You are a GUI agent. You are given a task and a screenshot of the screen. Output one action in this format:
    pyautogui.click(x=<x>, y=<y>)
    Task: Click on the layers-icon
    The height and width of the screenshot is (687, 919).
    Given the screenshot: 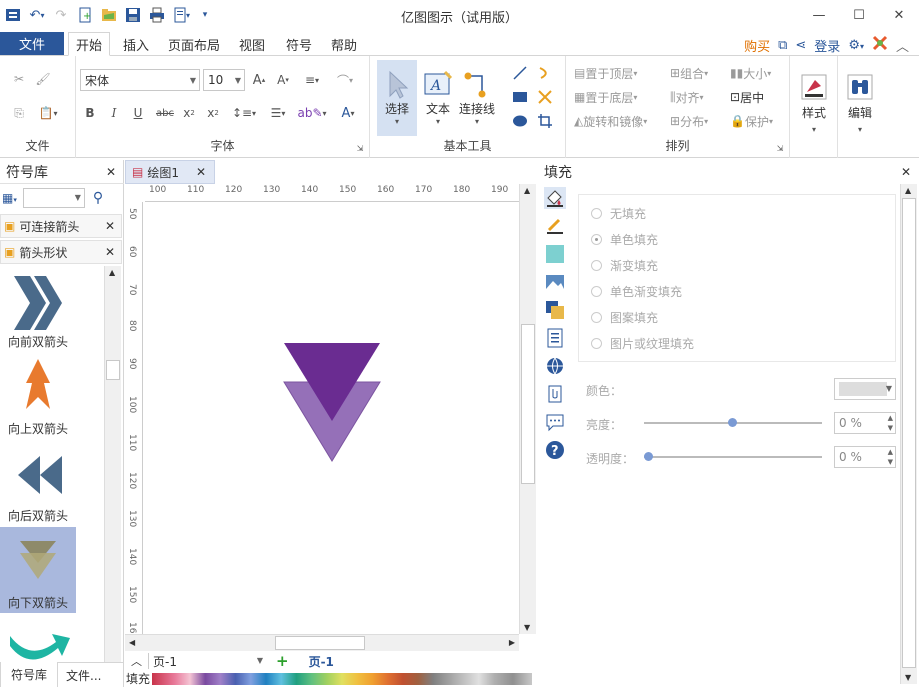 What is the action you would take?
    pyautogui.click(x=555, y=310)
    